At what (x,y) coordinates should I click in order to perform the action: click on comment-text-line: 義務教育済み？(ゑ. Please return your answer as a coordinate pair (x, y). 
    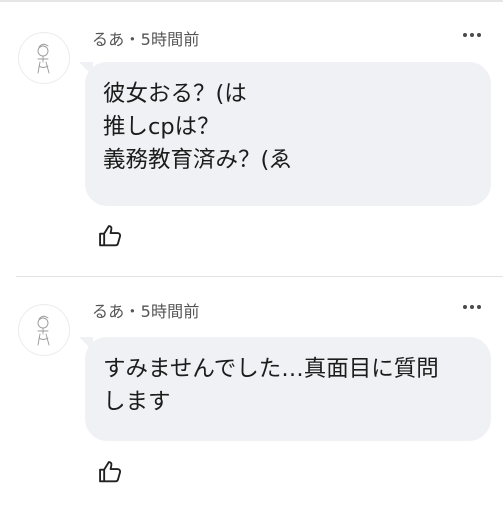
    Looking at the image, I should click on (197, 160).